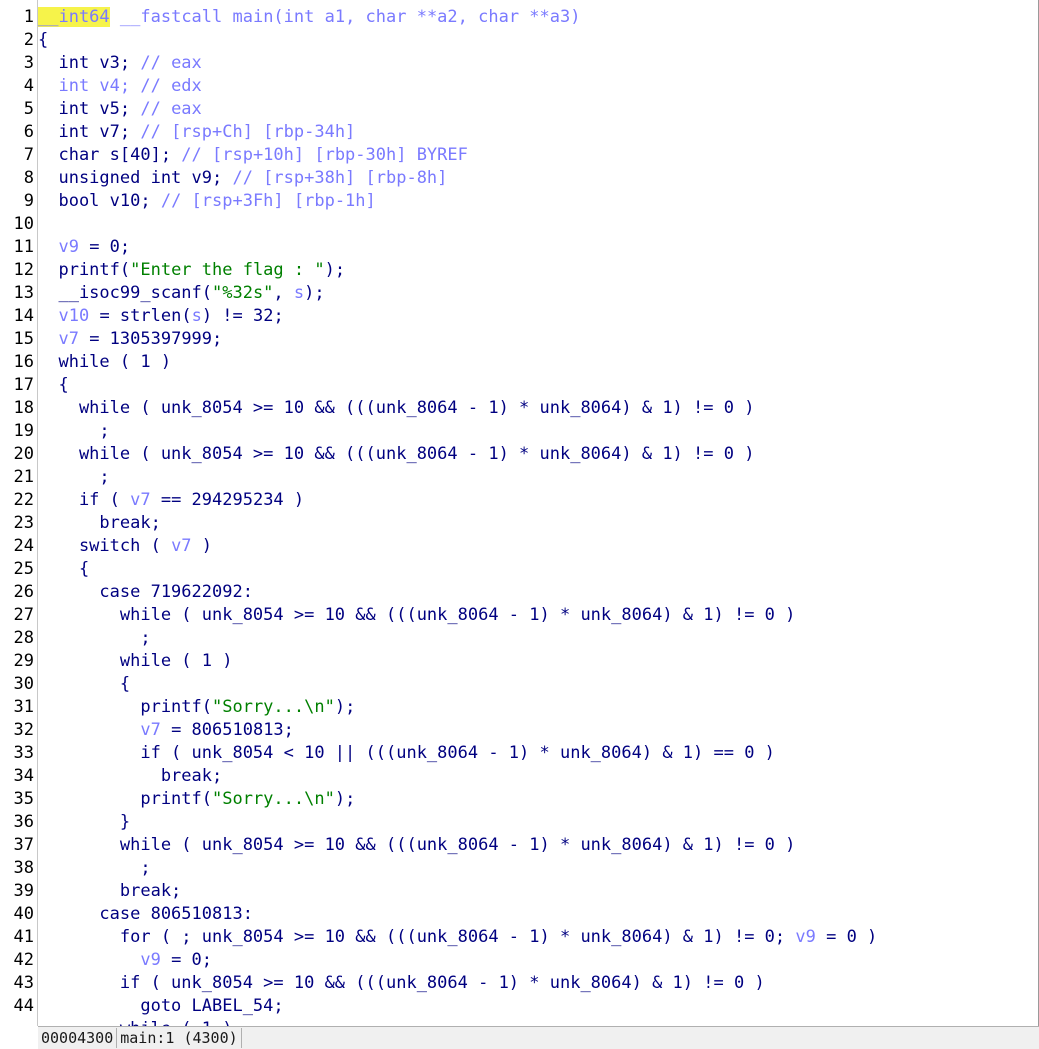  I want to click on code-line: 25 {, so click(519, 569).